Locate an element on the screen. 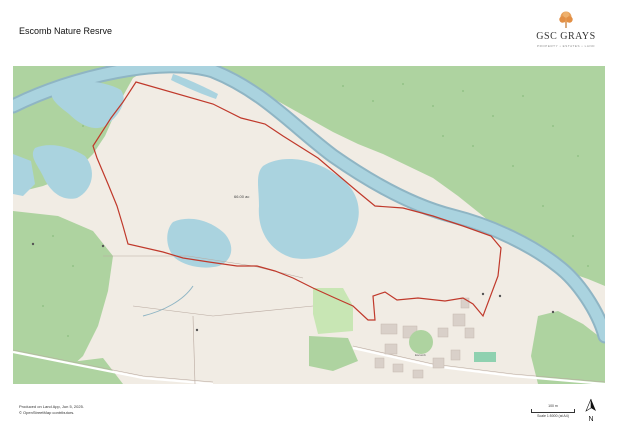  north-label: N is located at coordinates (591, 419).